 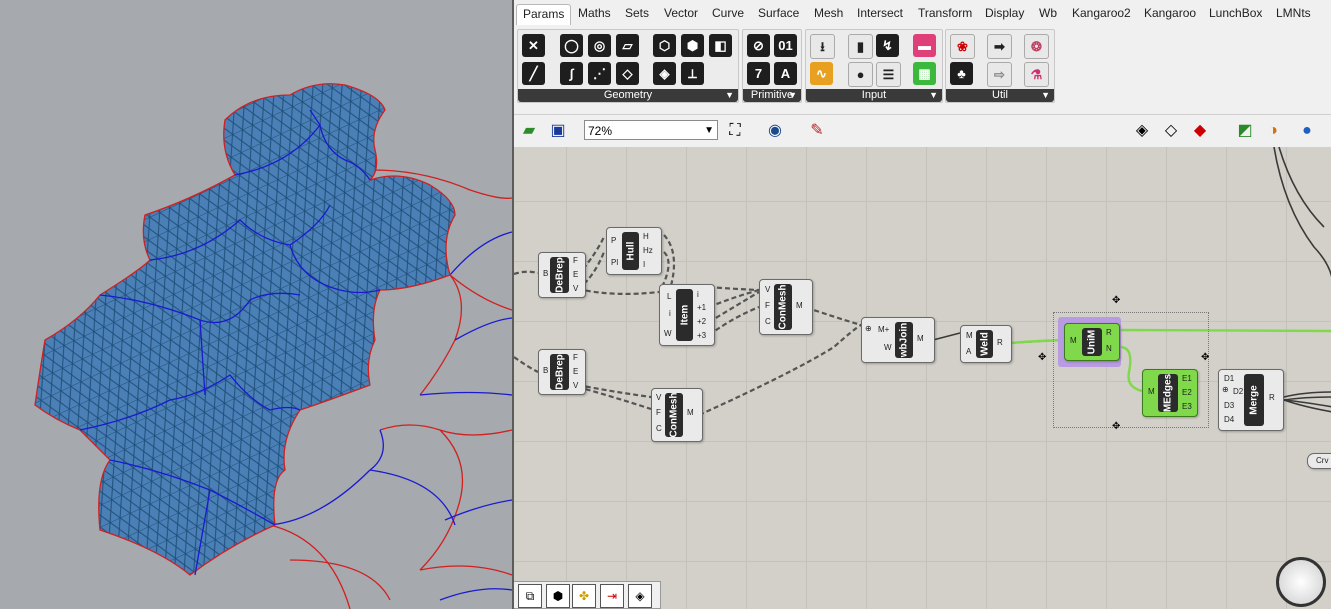 I want to click on flask-icon: ⚗, so click(x=1036, y=74).